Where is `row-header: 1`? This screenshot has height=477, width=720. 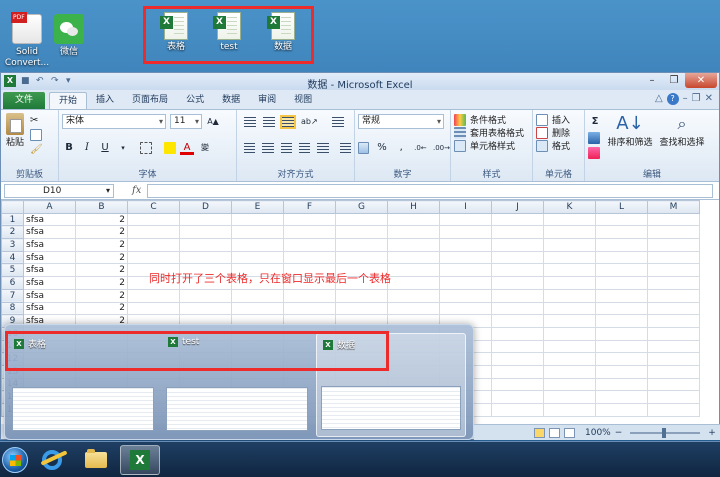
row-header: 1 is located at coordinates (12, 219).